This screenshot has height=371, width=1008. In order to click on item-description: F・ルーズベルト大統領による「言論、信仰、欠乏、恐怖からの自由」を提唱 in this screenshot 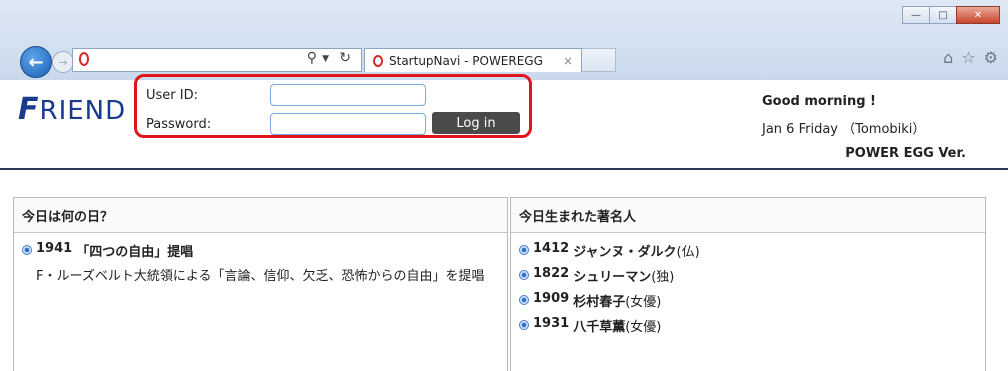, I will do `click(260, 276)`.